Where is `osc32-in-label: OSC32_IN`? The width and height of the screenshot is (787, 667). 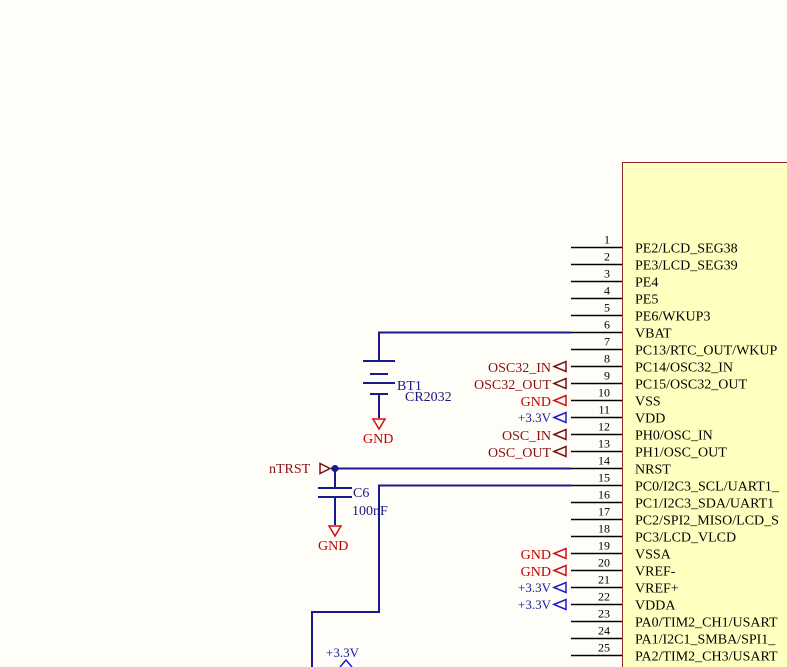
osc32-in-label: OSC32_IN is located at coordinates (519, 368).